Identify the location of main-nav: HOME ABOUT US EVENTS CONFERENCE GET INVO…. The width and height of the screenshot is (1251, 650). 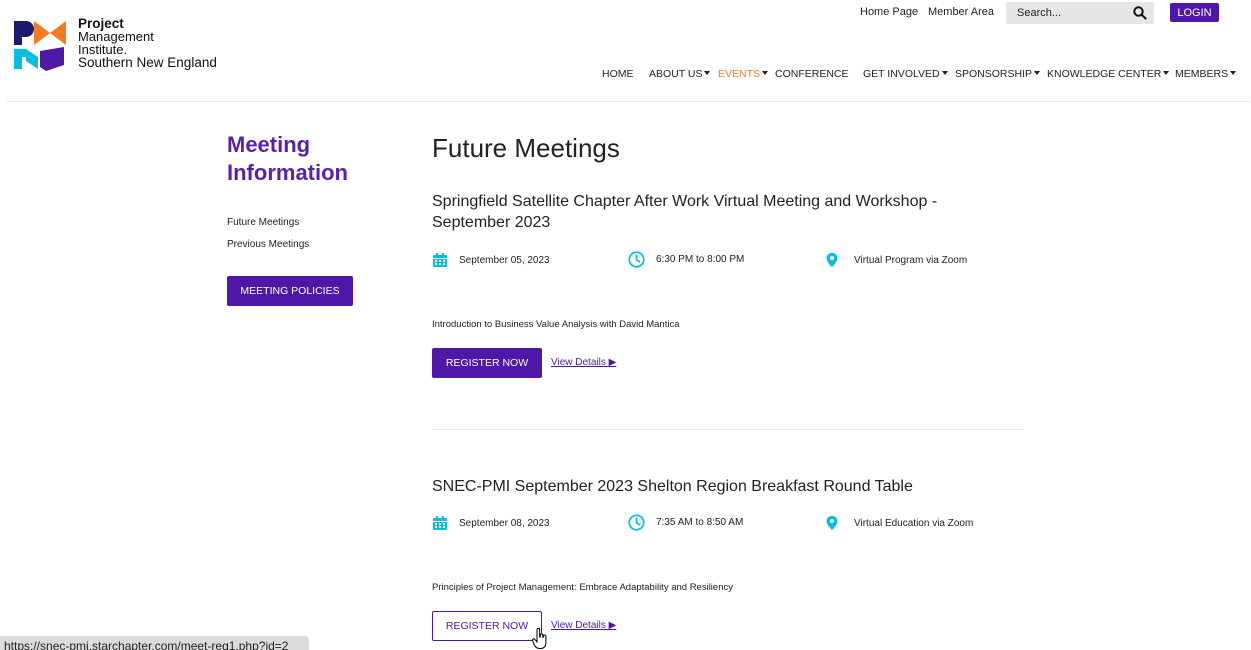
(625, 75).